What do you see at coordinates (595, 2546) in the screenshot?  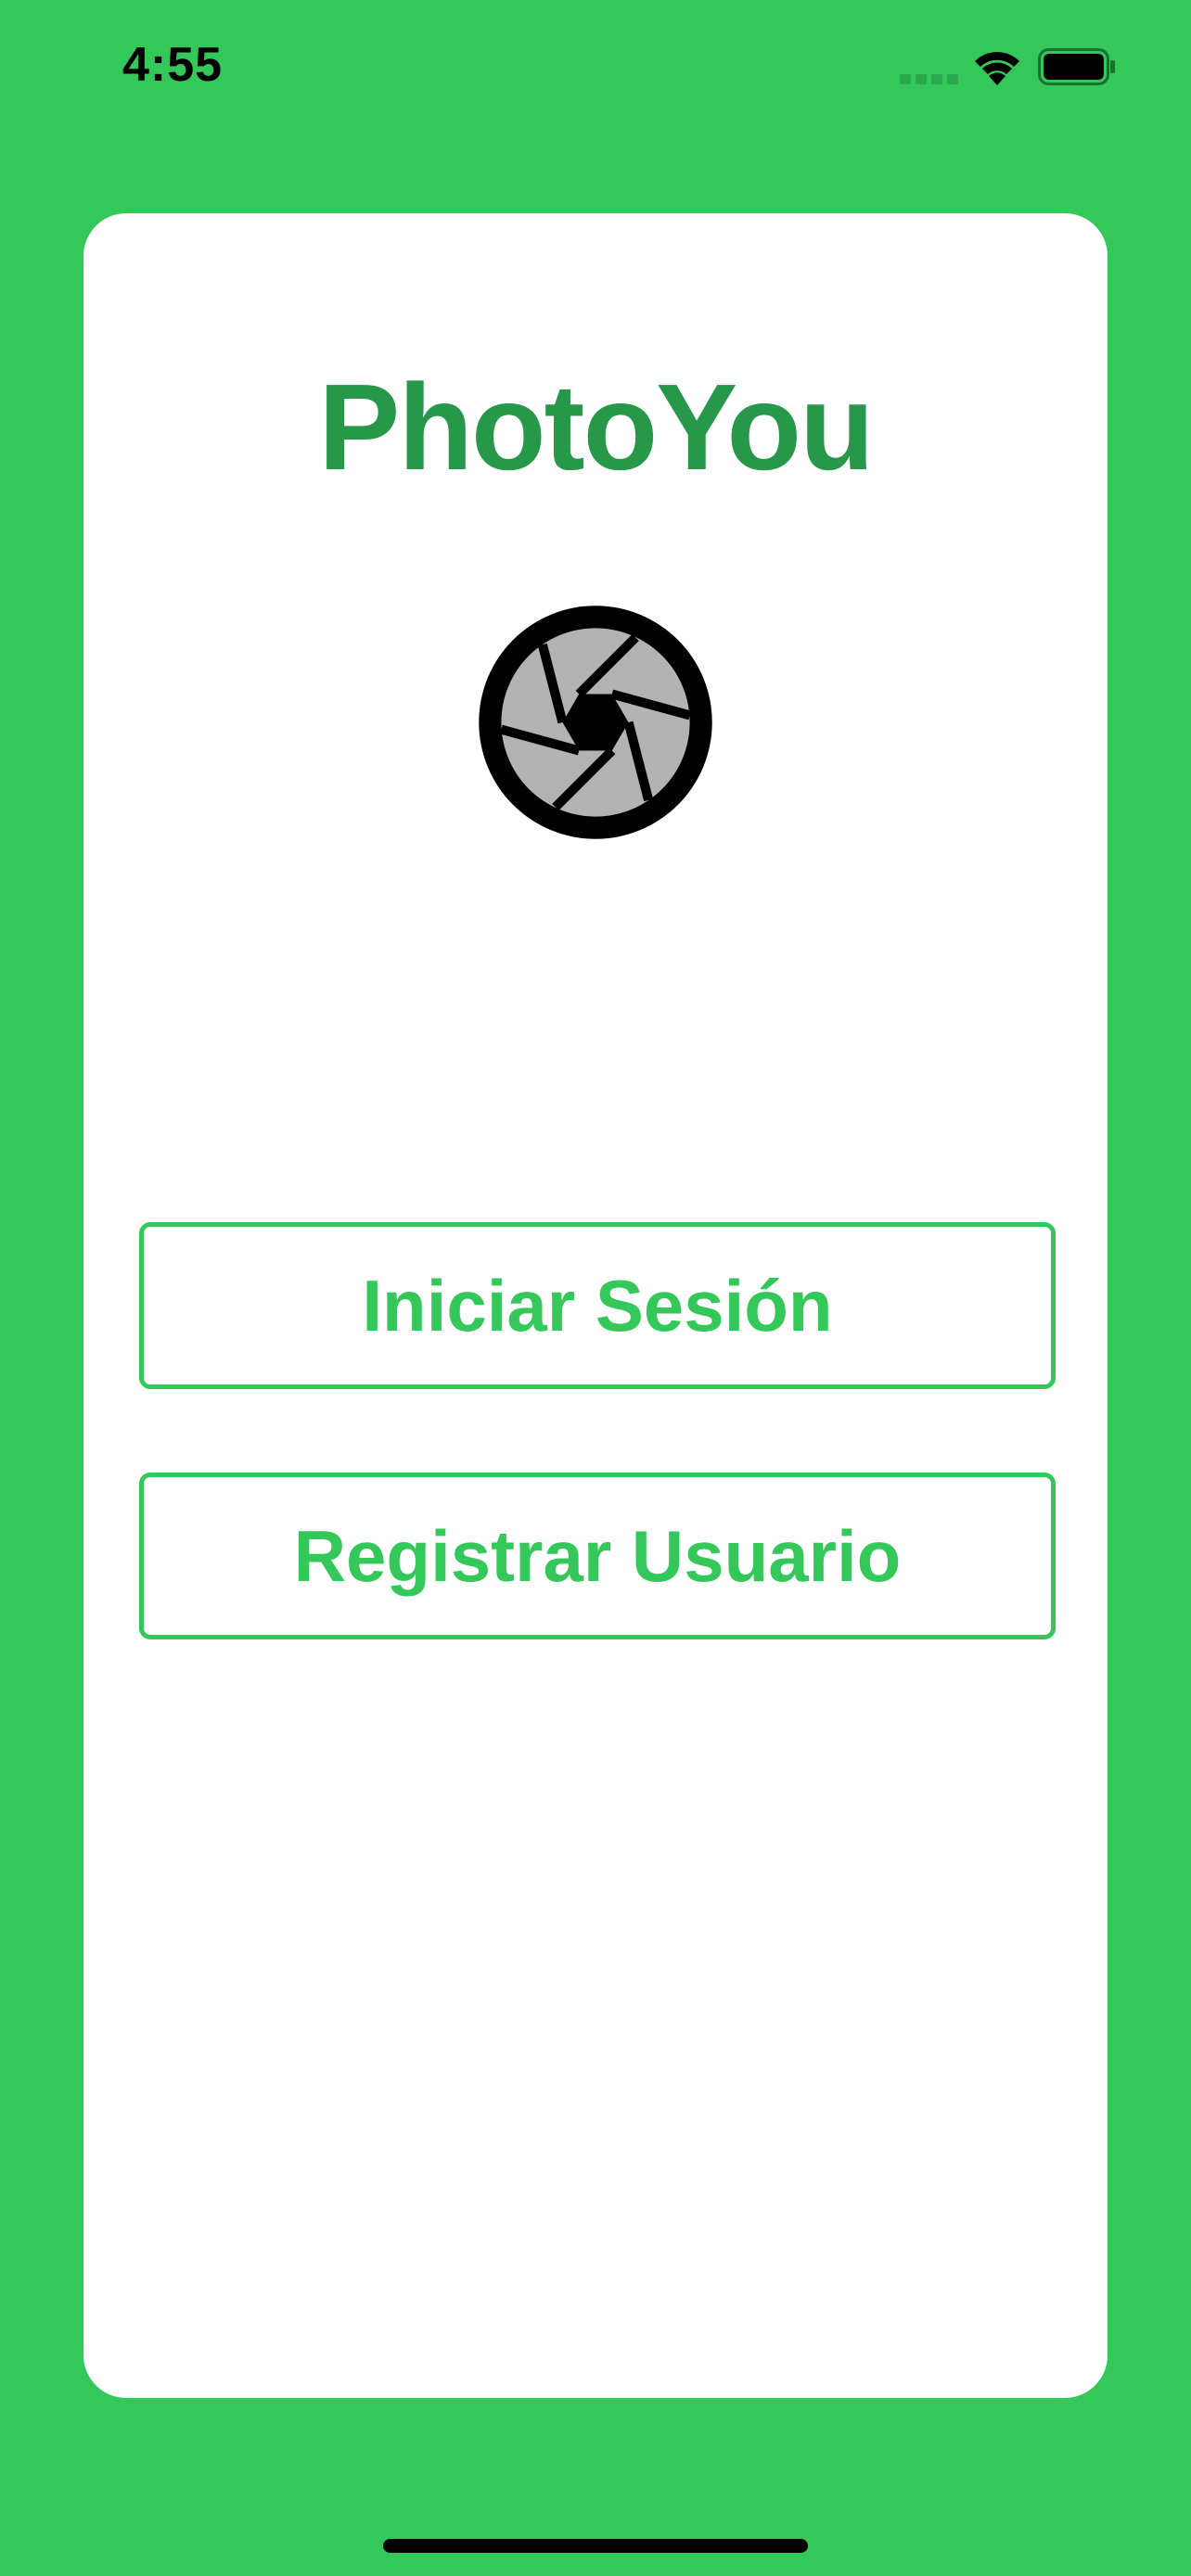 I see `home-indicator` at bounding box center [595, 2546].